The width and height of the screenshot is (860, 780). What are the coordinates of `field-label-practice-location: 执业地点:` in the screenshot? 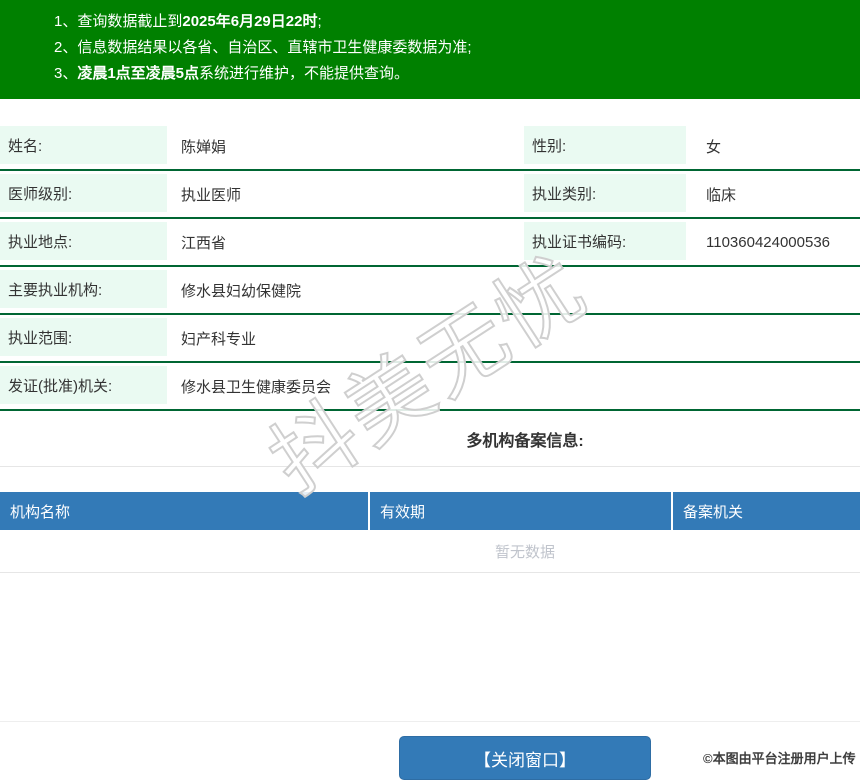 It's located at (83, 241).